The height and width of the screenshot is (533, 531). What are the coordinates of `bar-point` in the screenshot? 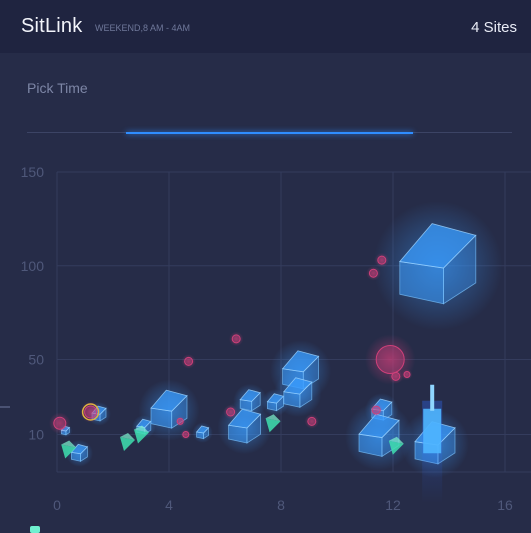 It's located at (432, 444).